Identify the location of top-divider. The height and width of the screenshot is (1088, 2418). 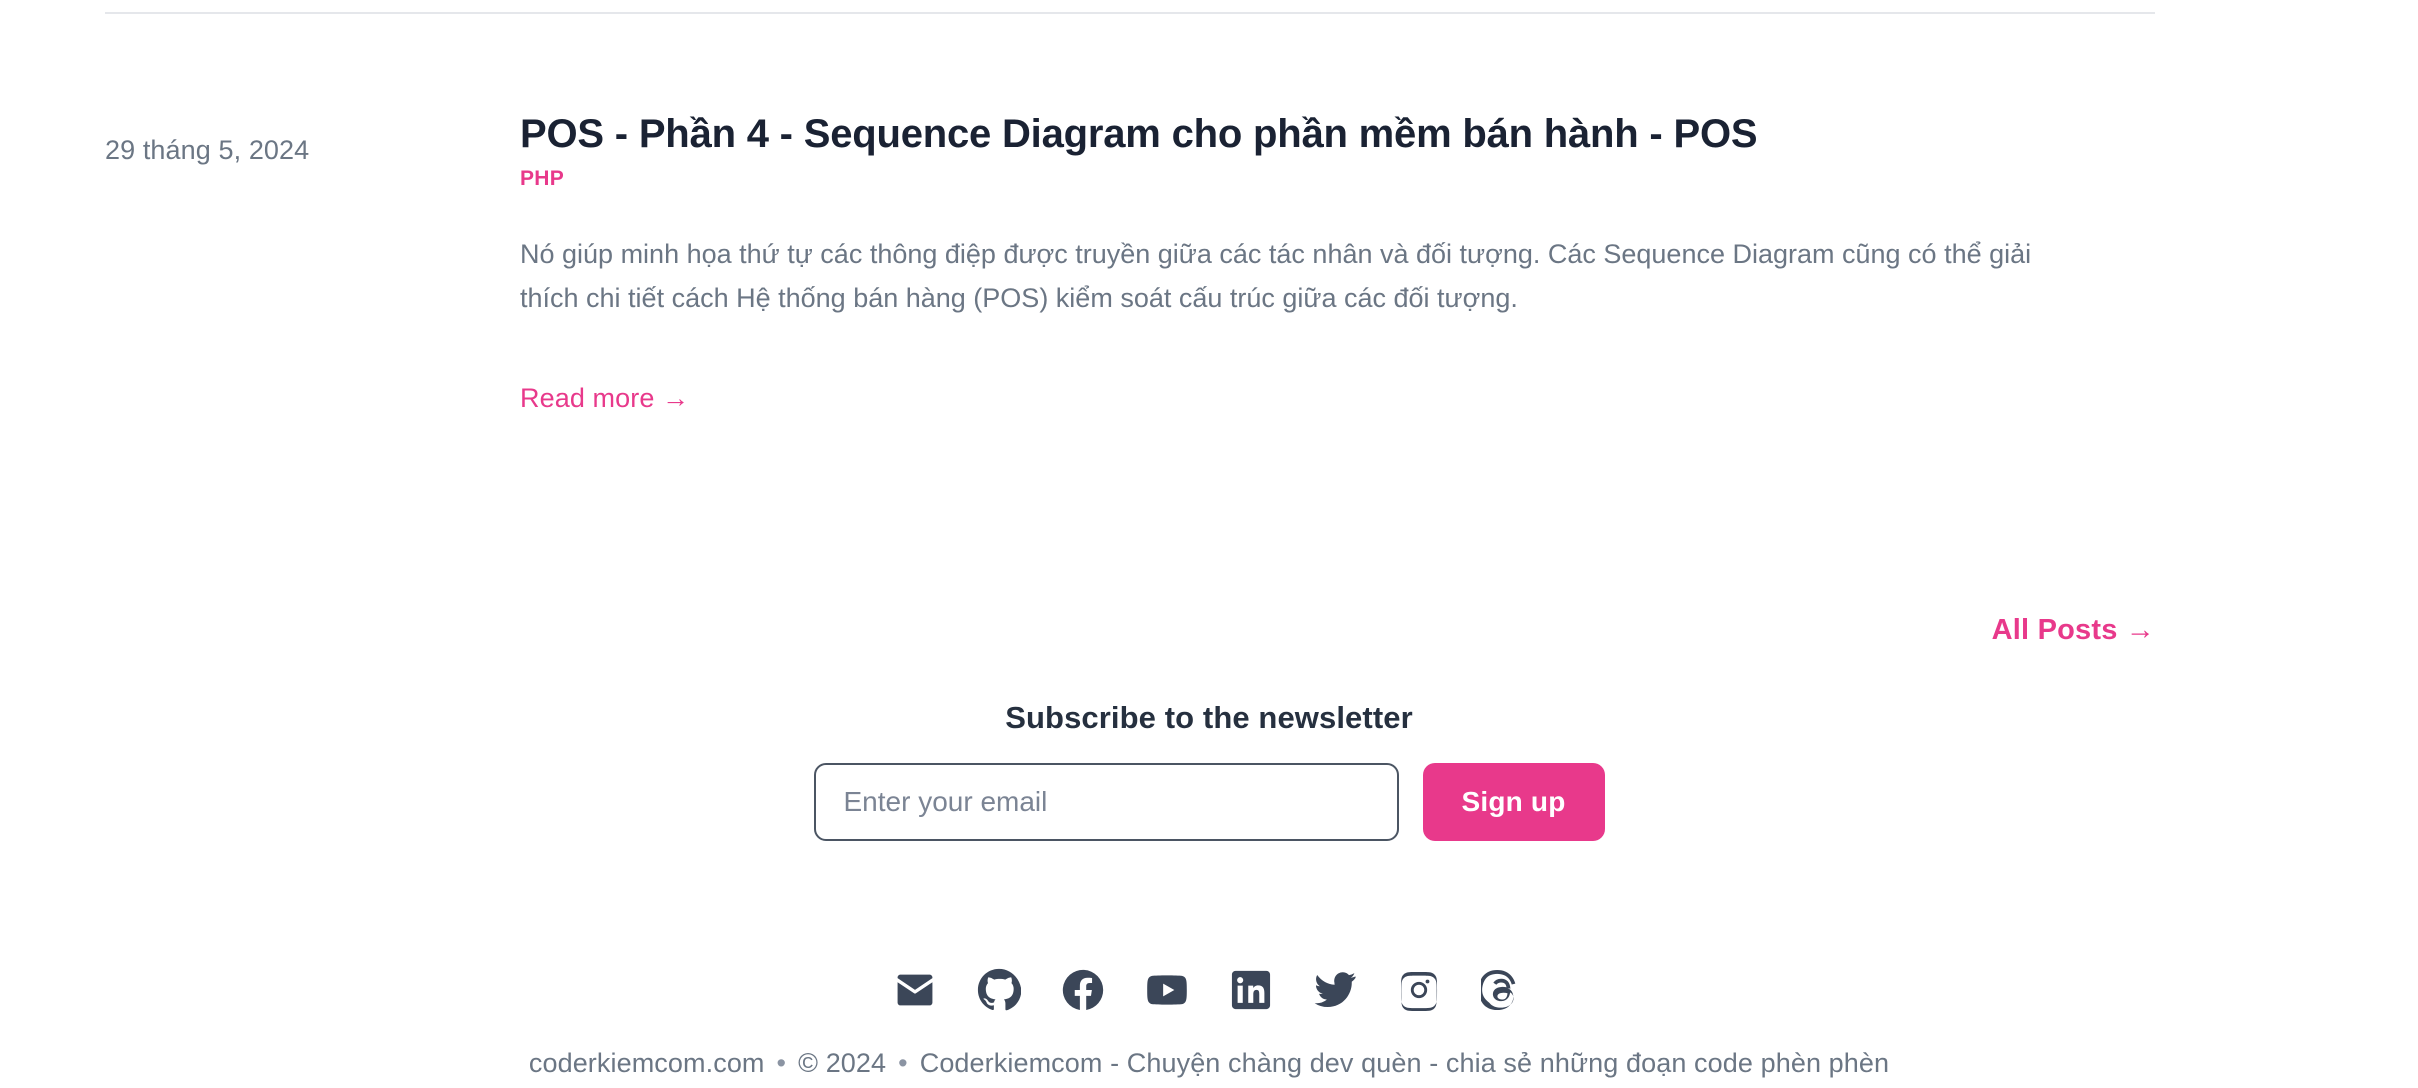
(1130, 13).